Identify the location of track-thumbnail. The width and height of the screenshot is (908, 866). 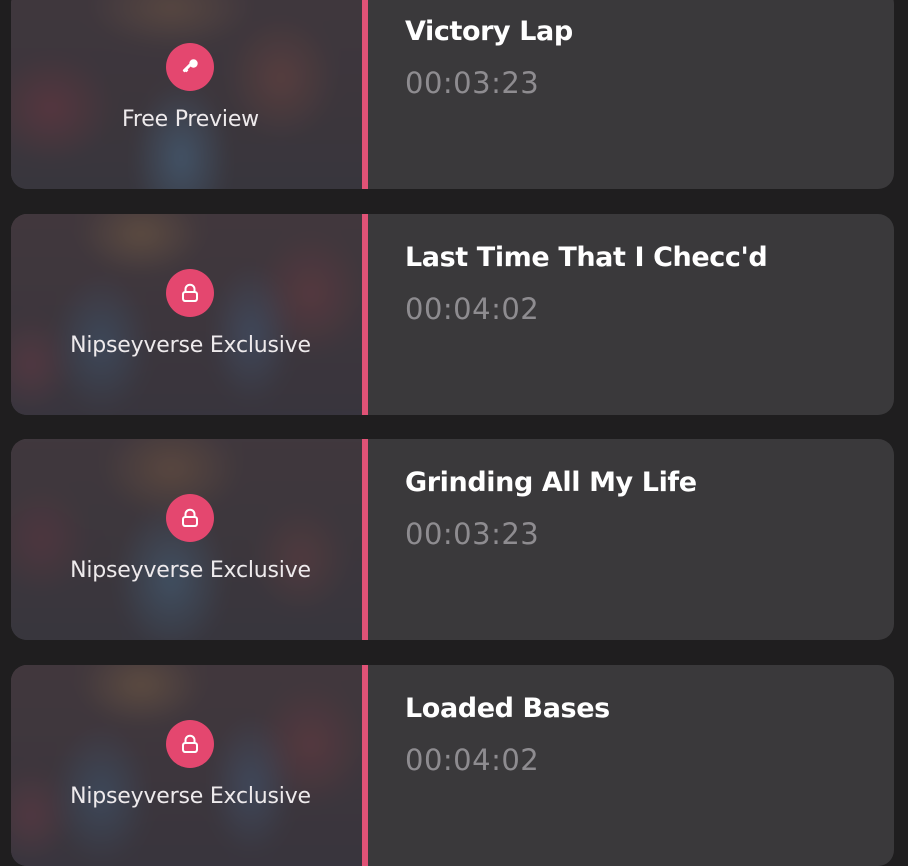
(186, 94).